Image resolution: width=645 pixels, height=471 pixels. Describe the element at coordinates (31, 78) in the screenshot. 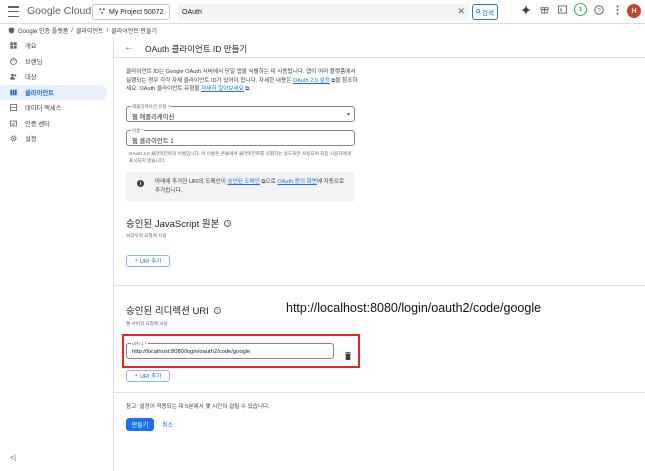

I see `sidebar-item-label: 대상` at that location.